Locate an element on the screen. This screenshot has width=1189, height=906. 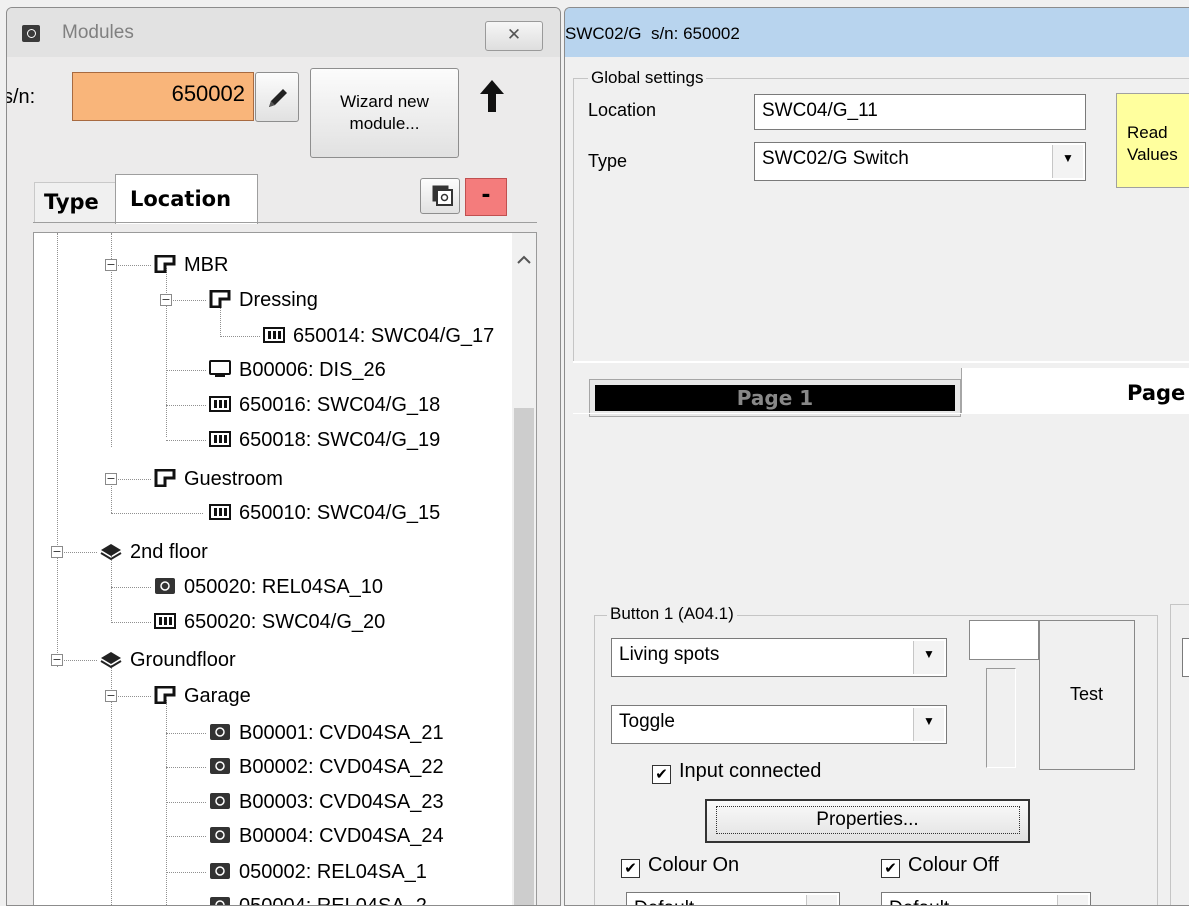
arrow-up-icon is located at coordinates (492, 96).